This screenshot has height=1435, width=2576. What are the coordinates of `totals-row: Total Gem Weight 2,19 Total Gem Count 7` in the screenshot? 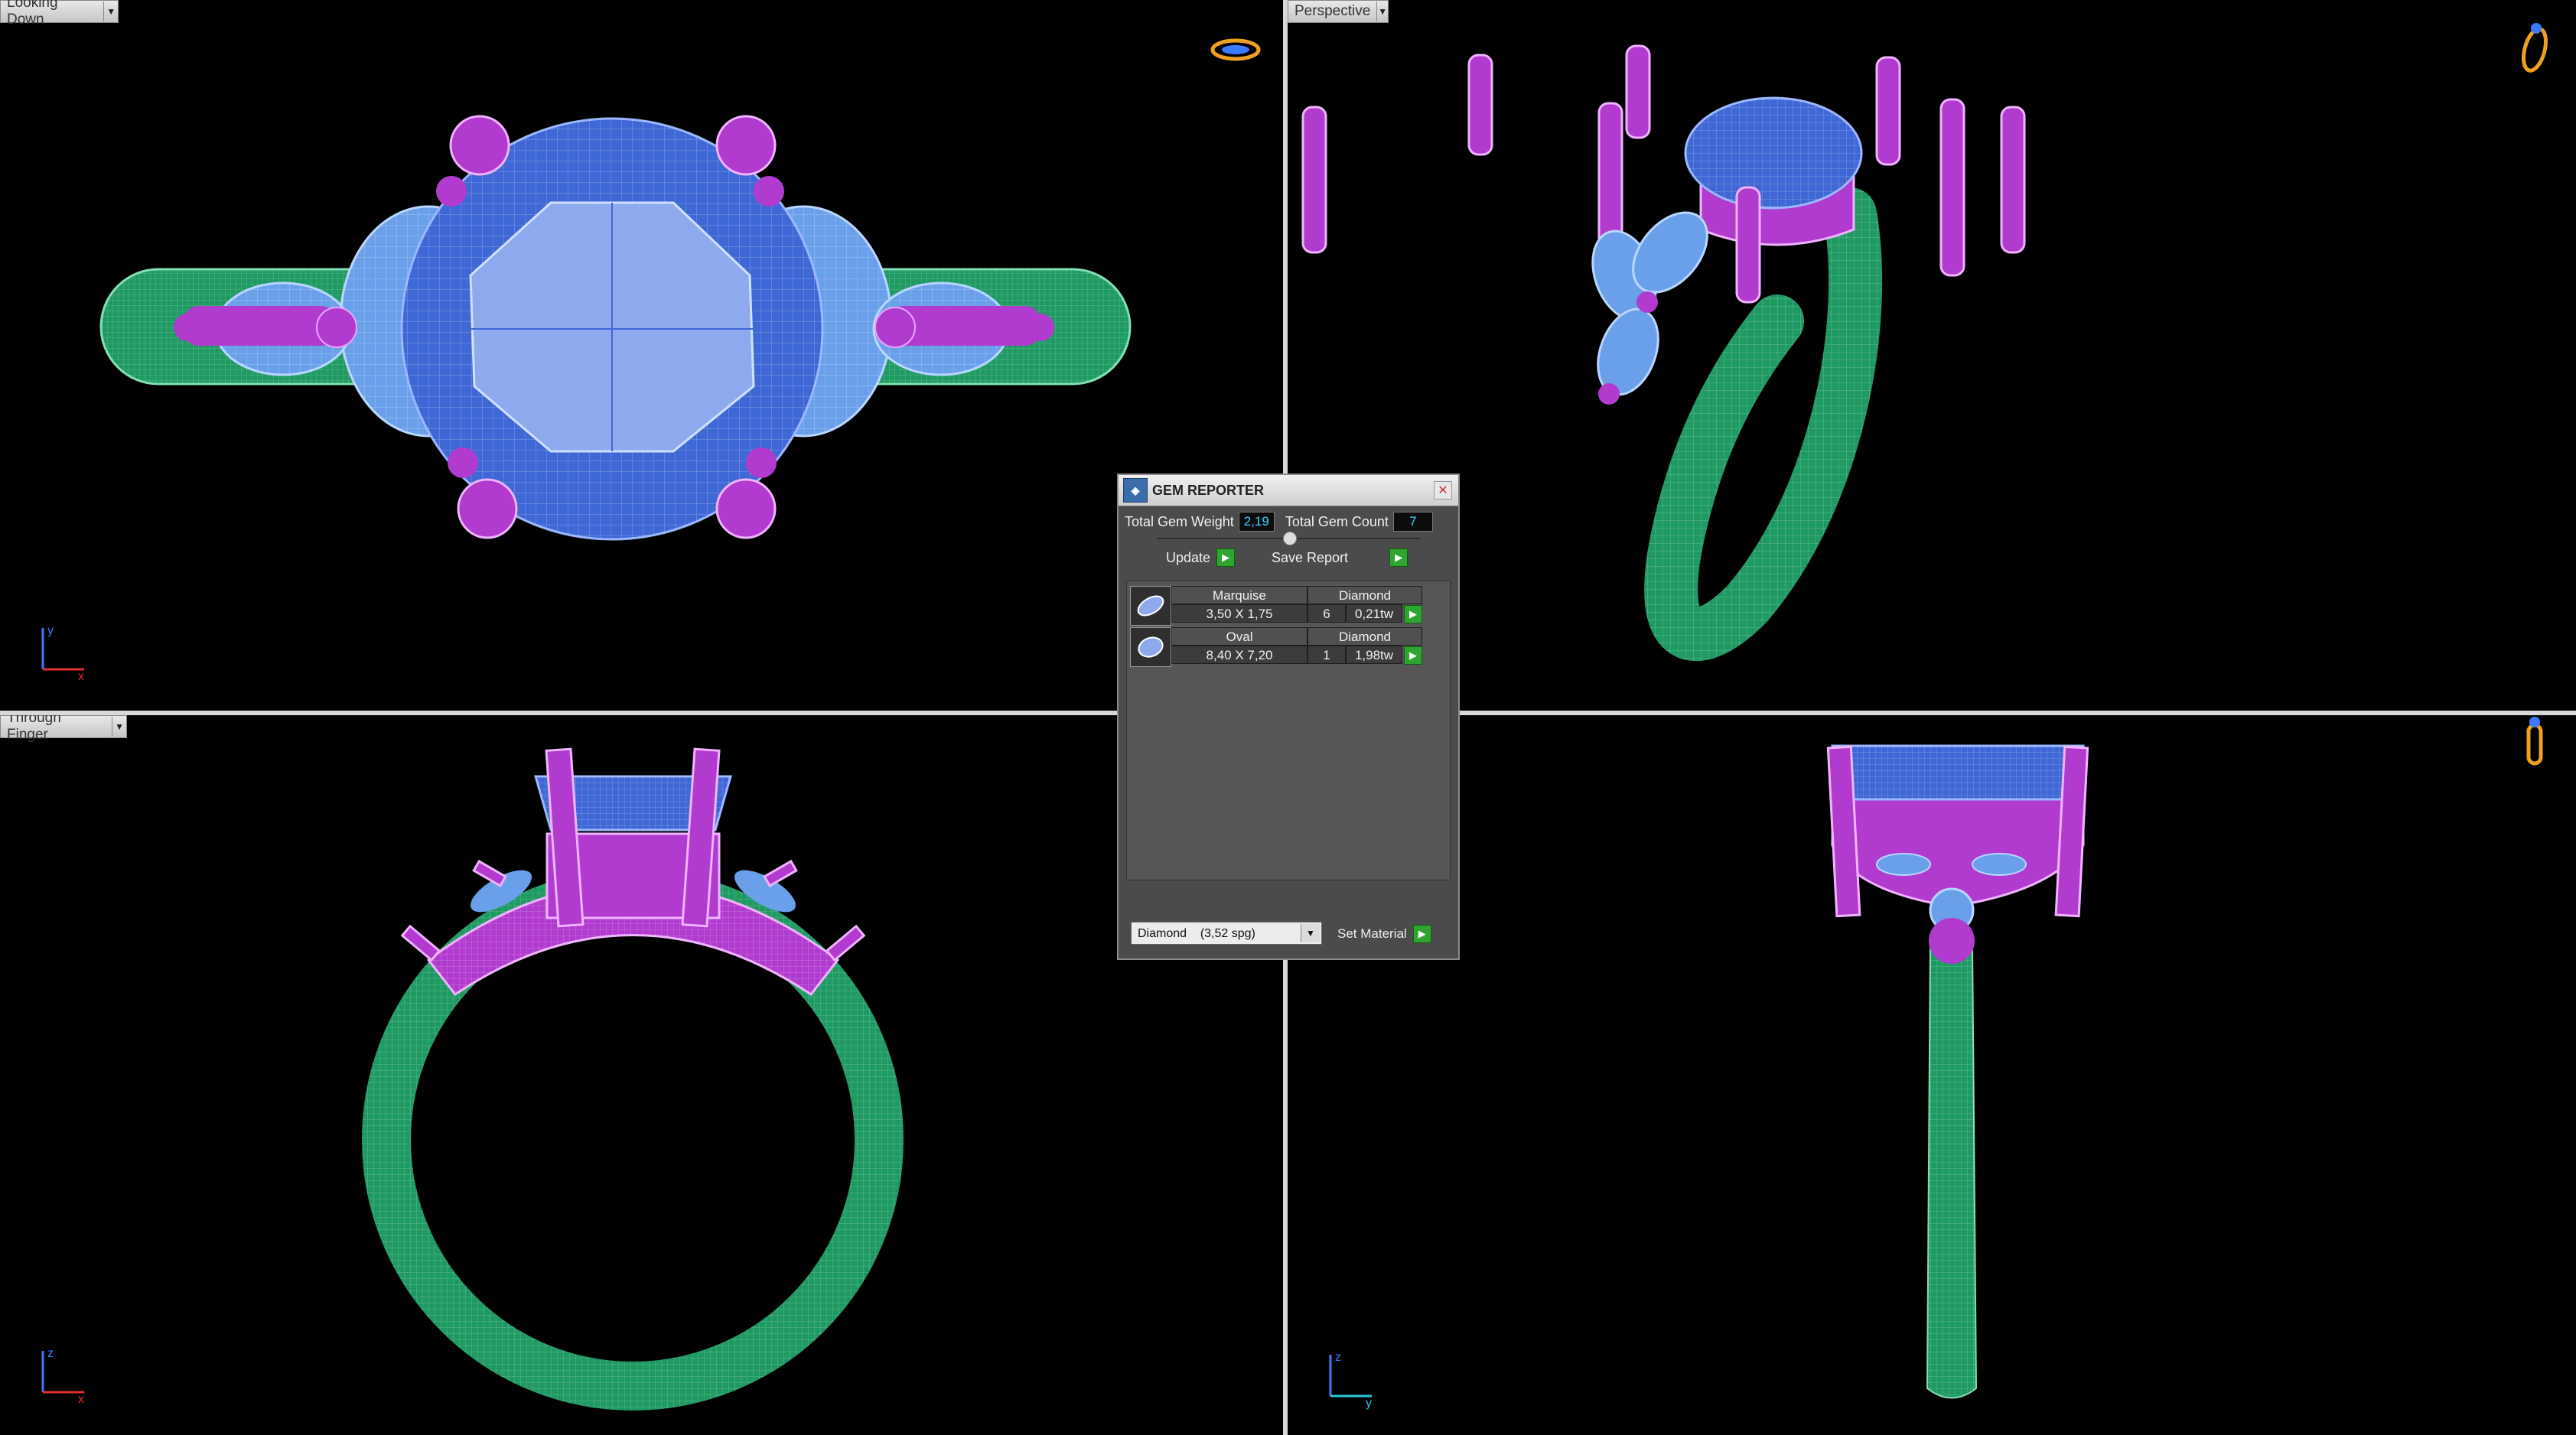 It's located at (1289, 521).